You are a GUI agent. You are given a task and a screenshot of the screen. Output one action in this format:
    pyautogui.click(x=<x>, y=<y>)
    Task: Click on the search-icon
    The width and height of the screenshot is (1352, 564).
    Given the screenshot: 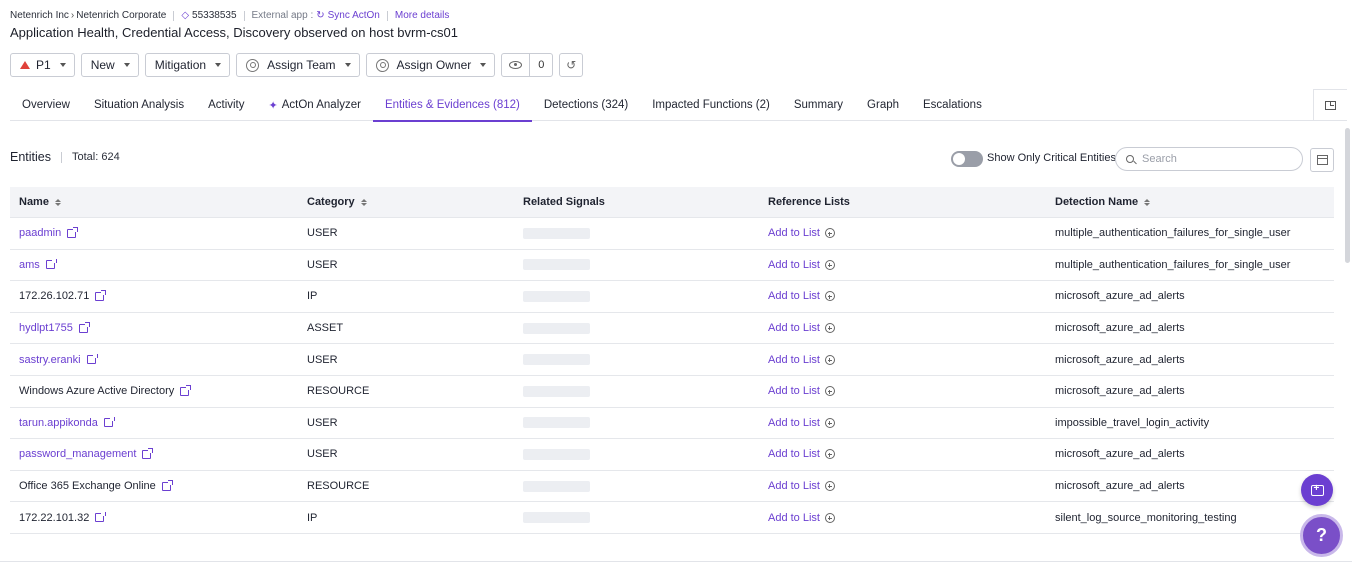 What is the action you would take?
    pyautogui.click(x=1130, y=159)
    